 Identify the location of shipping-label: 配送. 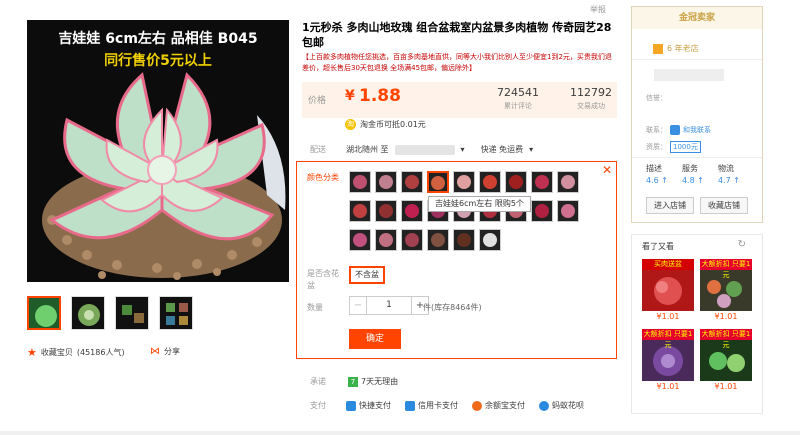
(318, 149).